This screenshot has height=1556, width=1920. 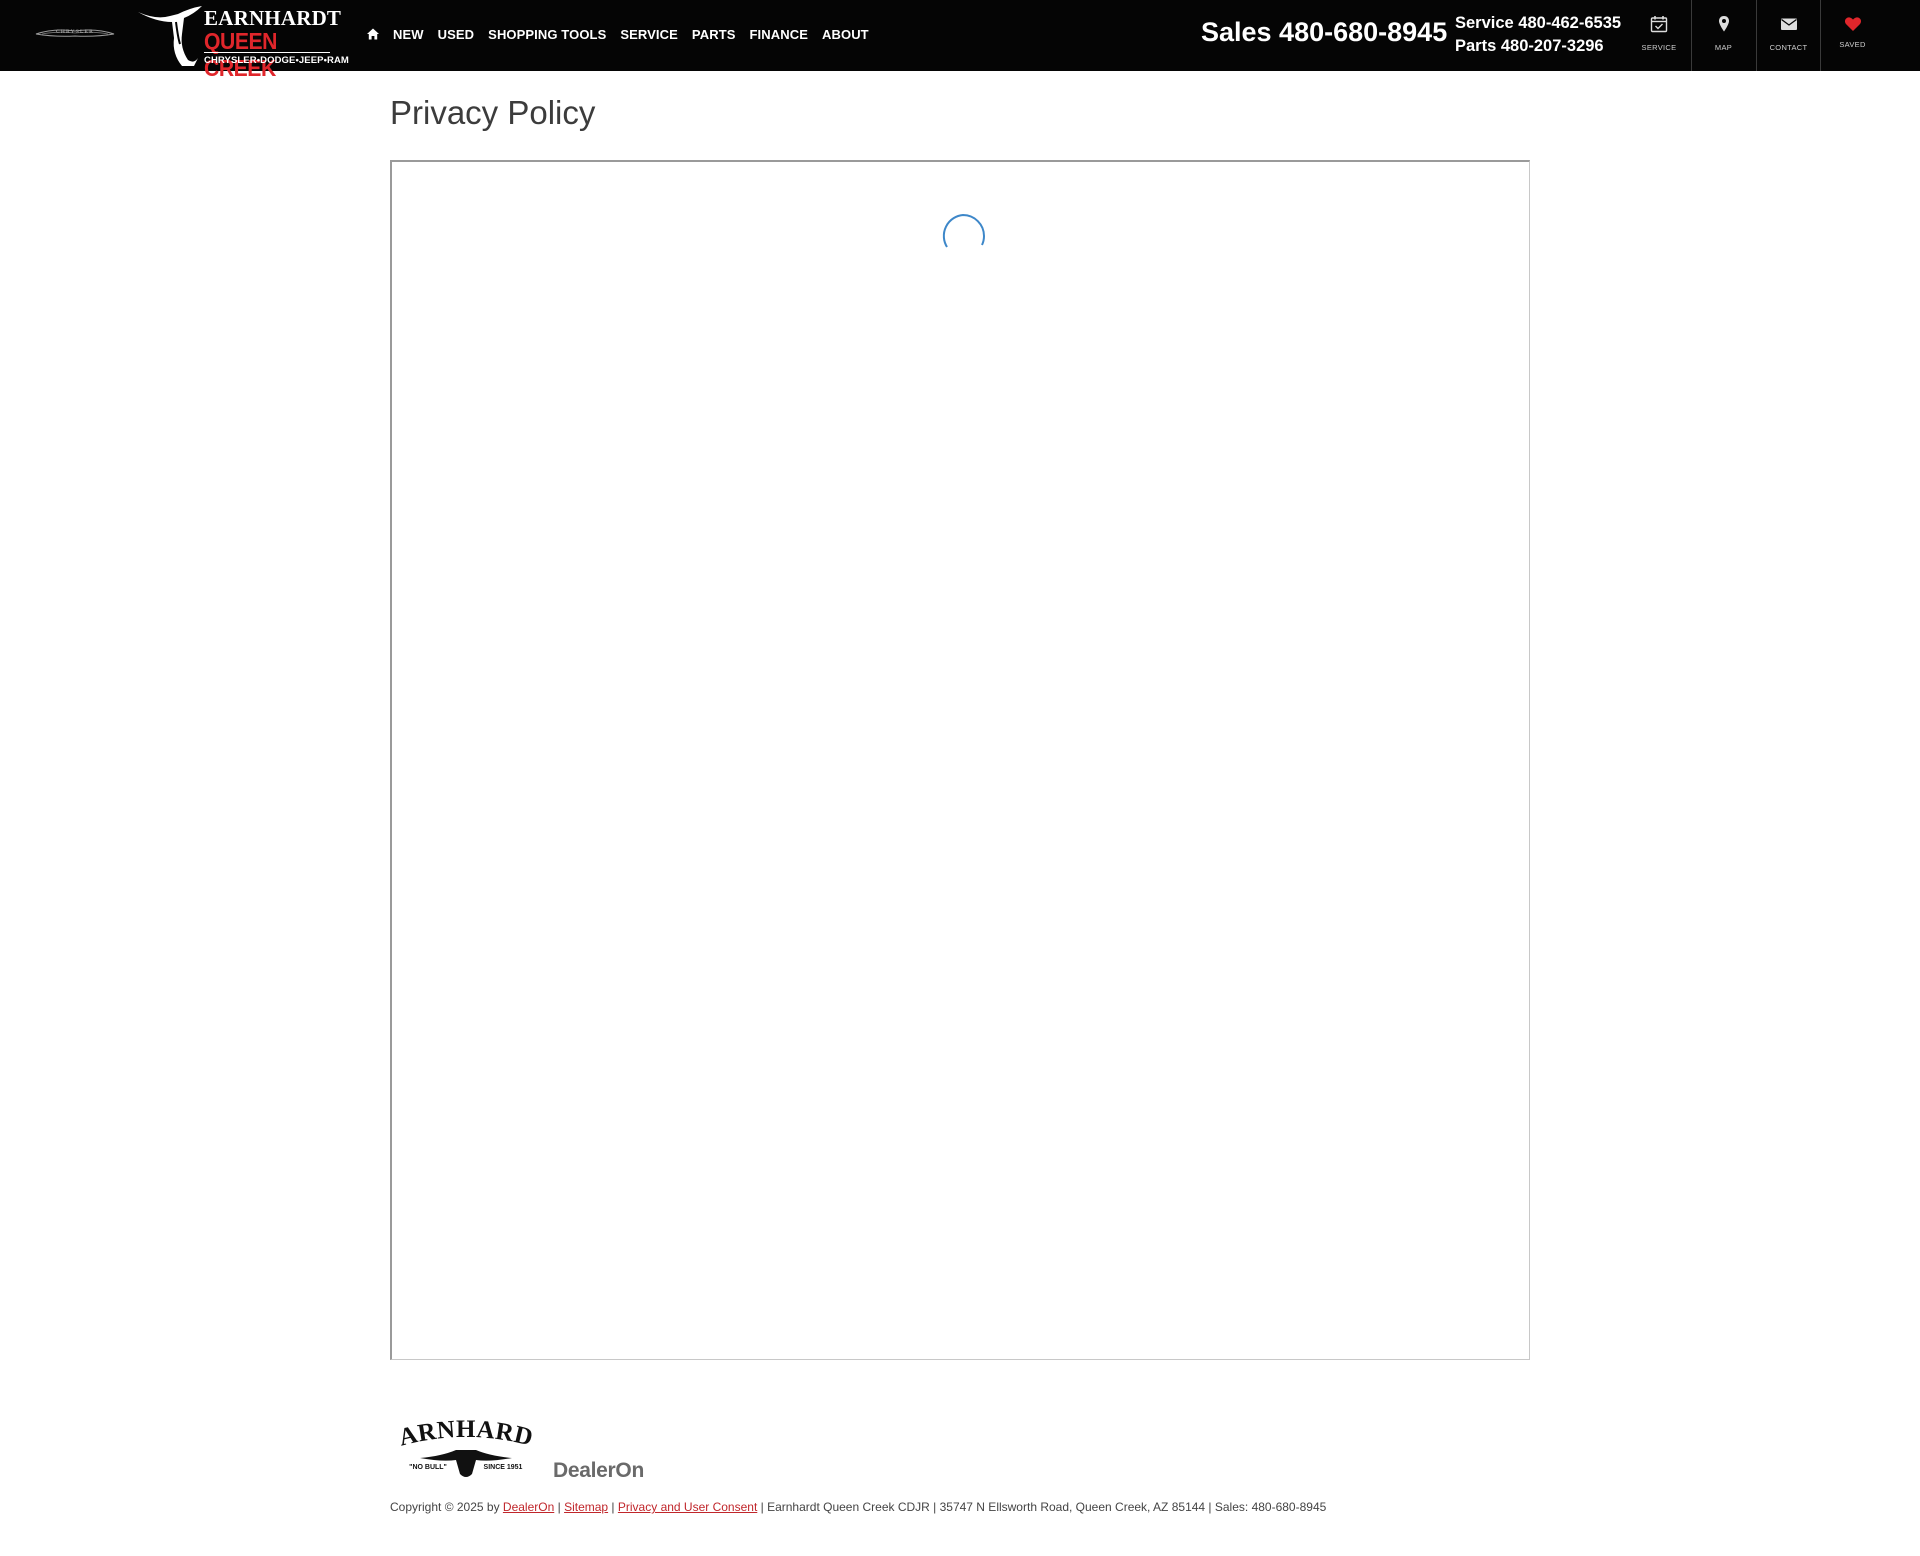 What do you see at coordinates (1659, 47) in the screenshot?
I see `quick-link-service-label: SERVICE` at bounding box center [1659, 47].